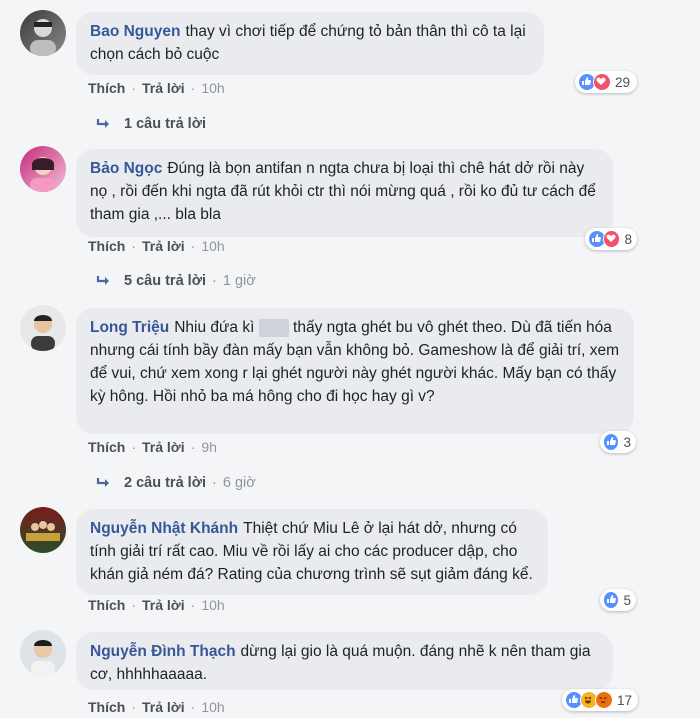 This screenshot has width=700, height=718. Describe the element at coordinates (604, 700) in the screenshot. I see `angry-icon` at that location.